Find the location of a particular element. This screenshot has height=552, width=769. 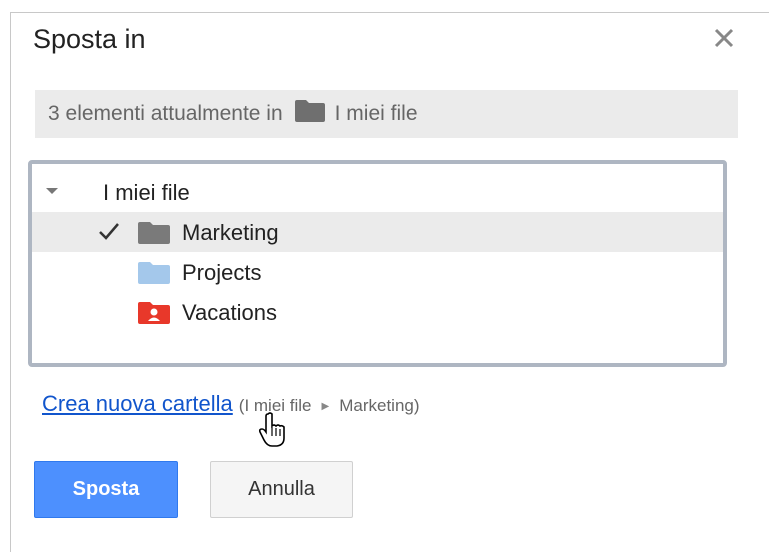

tree-item-projects: Projects is located at coordinates (377, 272).